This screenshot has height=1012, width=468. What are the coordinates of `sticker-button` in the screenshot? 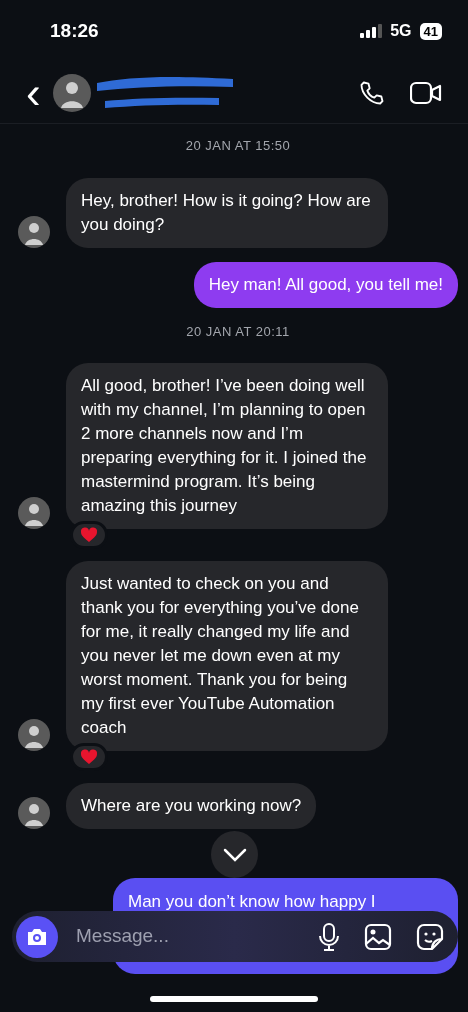 It's located at (430, 936).